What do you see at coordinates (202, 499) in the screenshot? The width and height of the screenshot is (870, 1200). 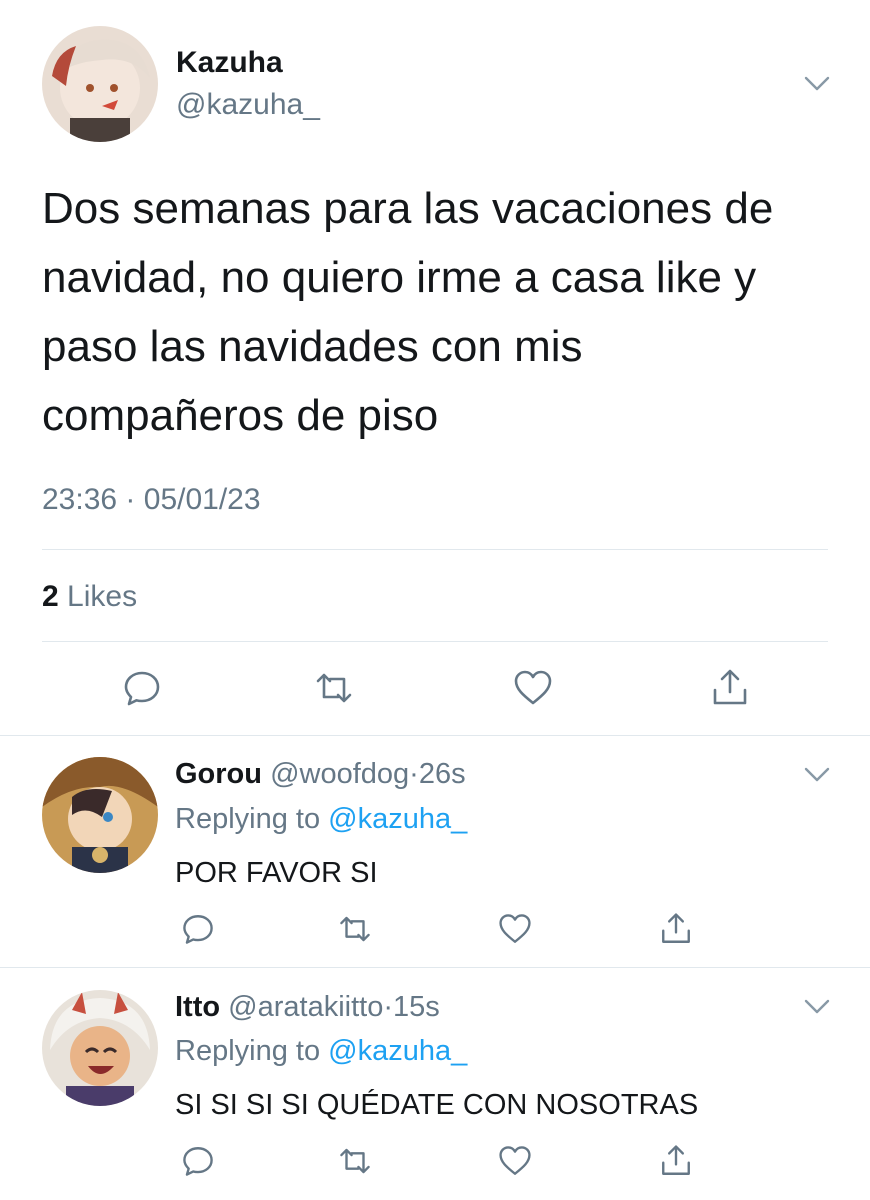 I see `tweet-date: 05/01/23` at bounding box center [202, 499].